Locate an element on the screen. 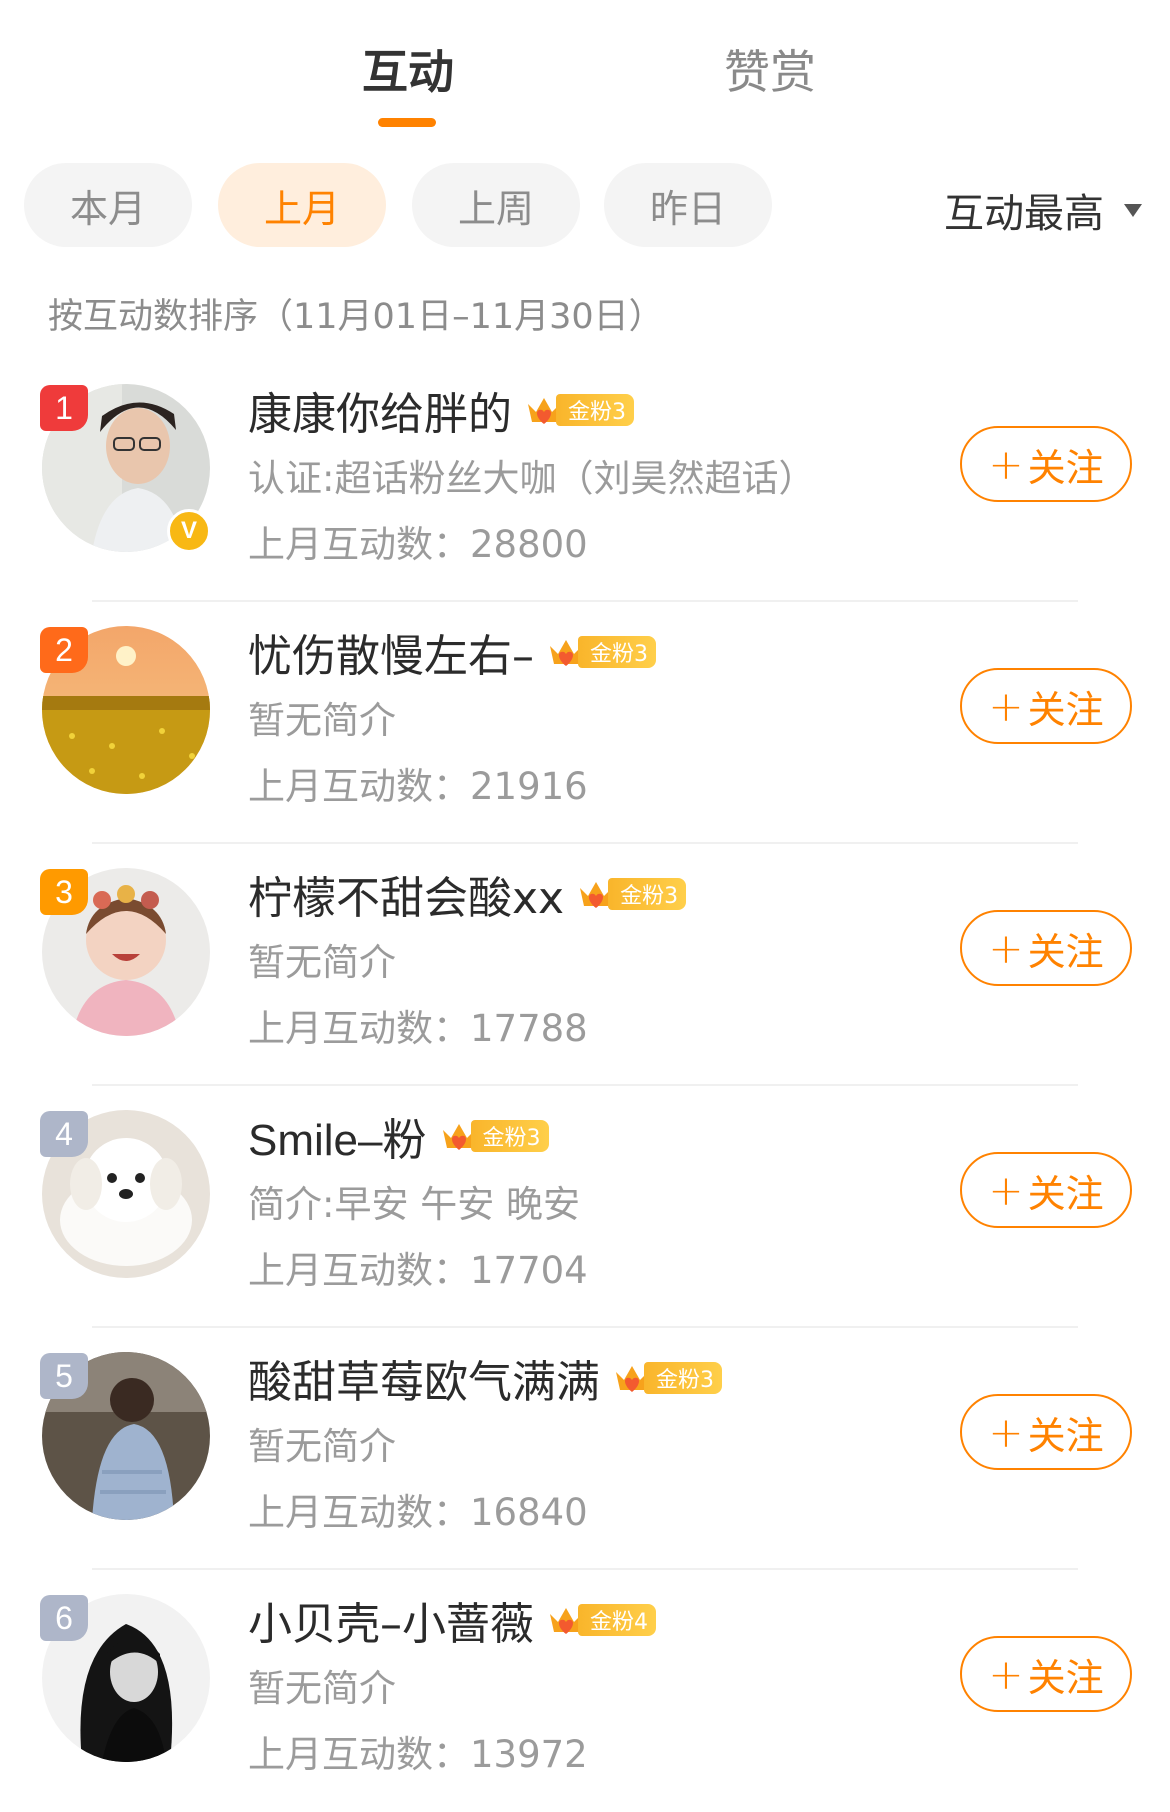 The width and height of the screenshot is (1170, 1812). rank-badge: 3 is located at coordinates (64, 892).